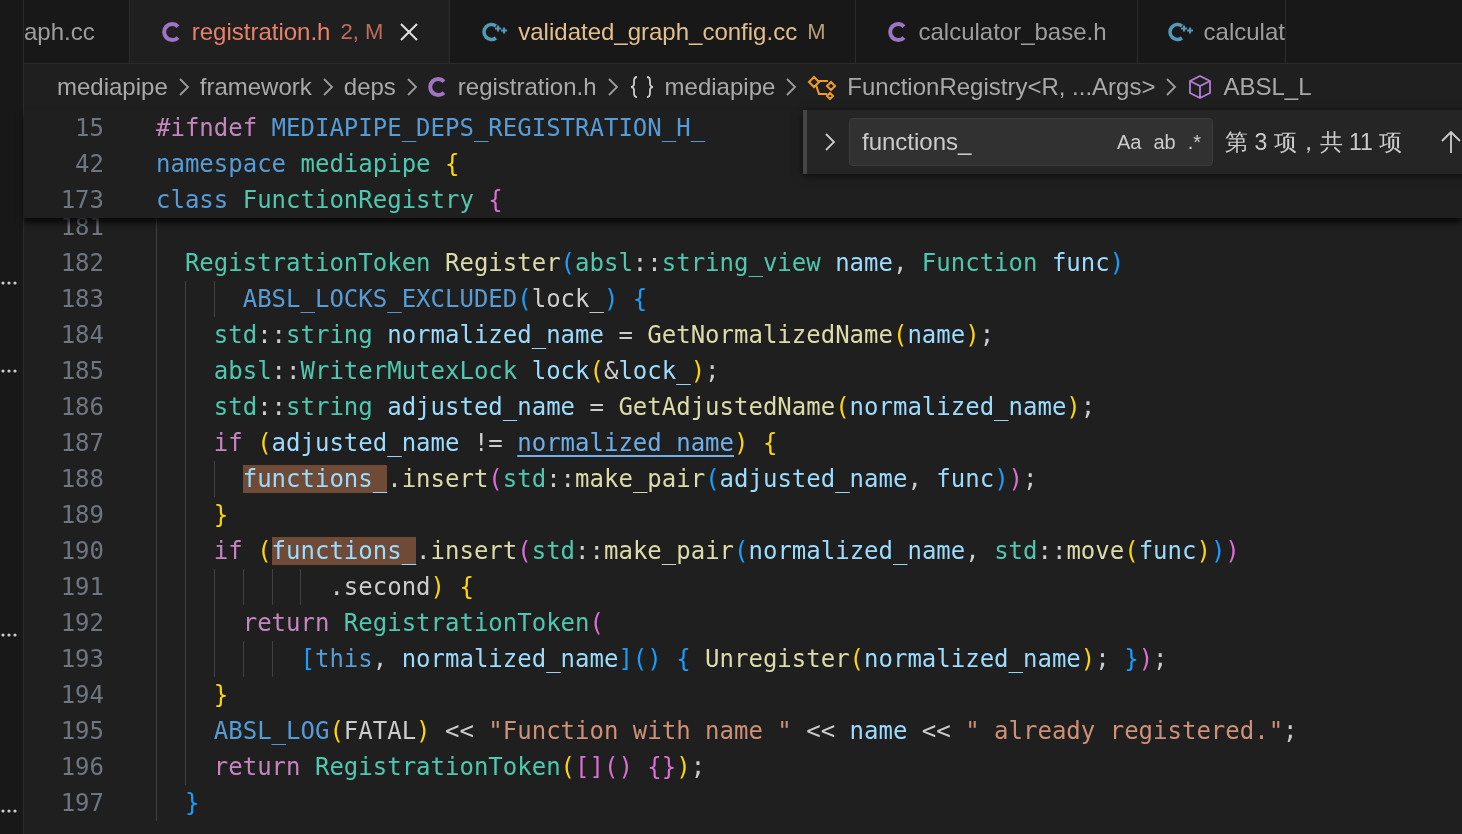 This screenshot has height=834, width=1462. I want to click on braces-icon, so click(641, 87).